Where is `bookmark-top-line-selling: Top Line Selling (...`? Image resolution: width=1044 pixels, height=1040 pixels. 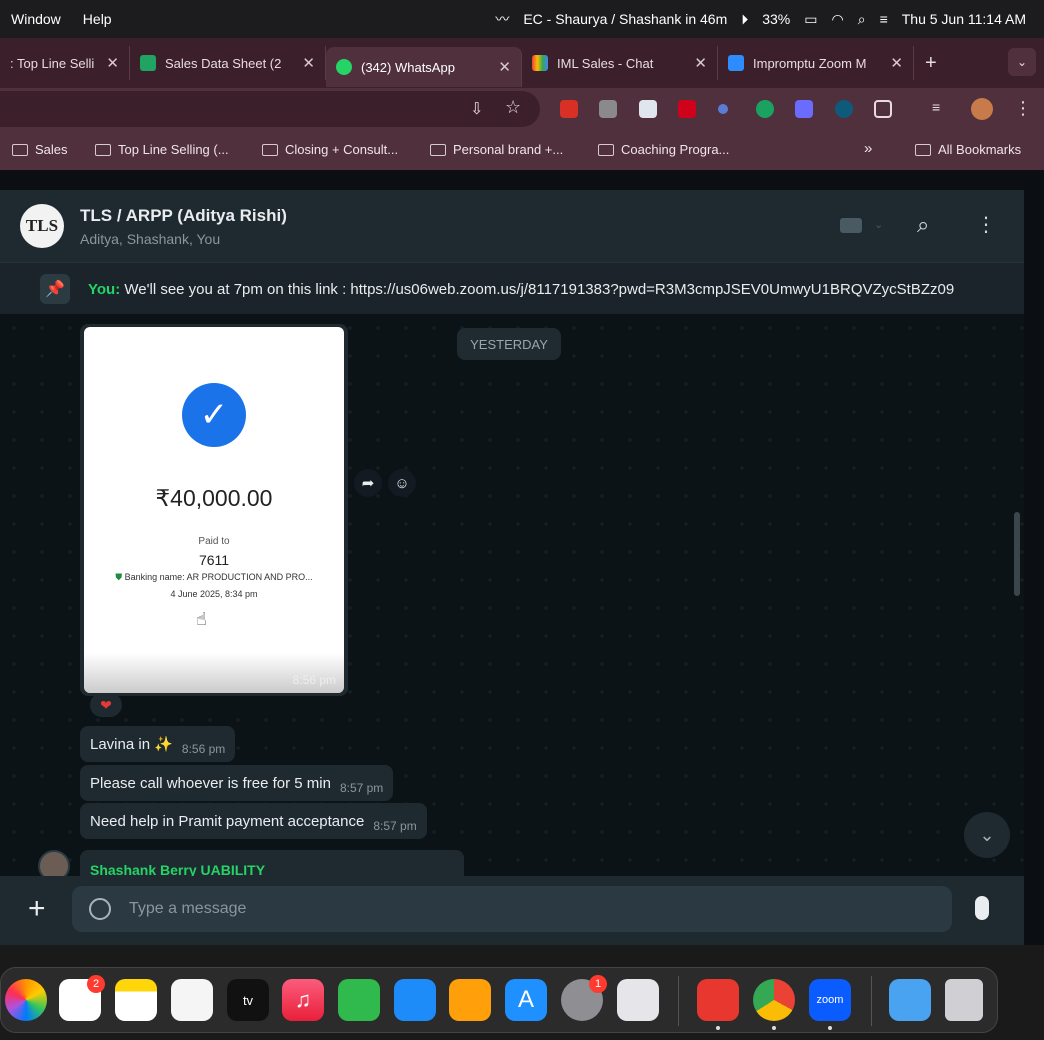 bookmark-top-line-selling: Top Line Selling (... is located at coordinates (162, 149).